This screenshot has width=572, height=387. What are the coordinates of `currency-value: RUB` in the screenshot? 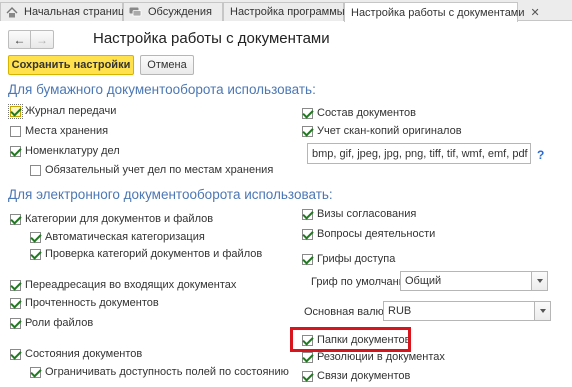 It's located at (400, 311).